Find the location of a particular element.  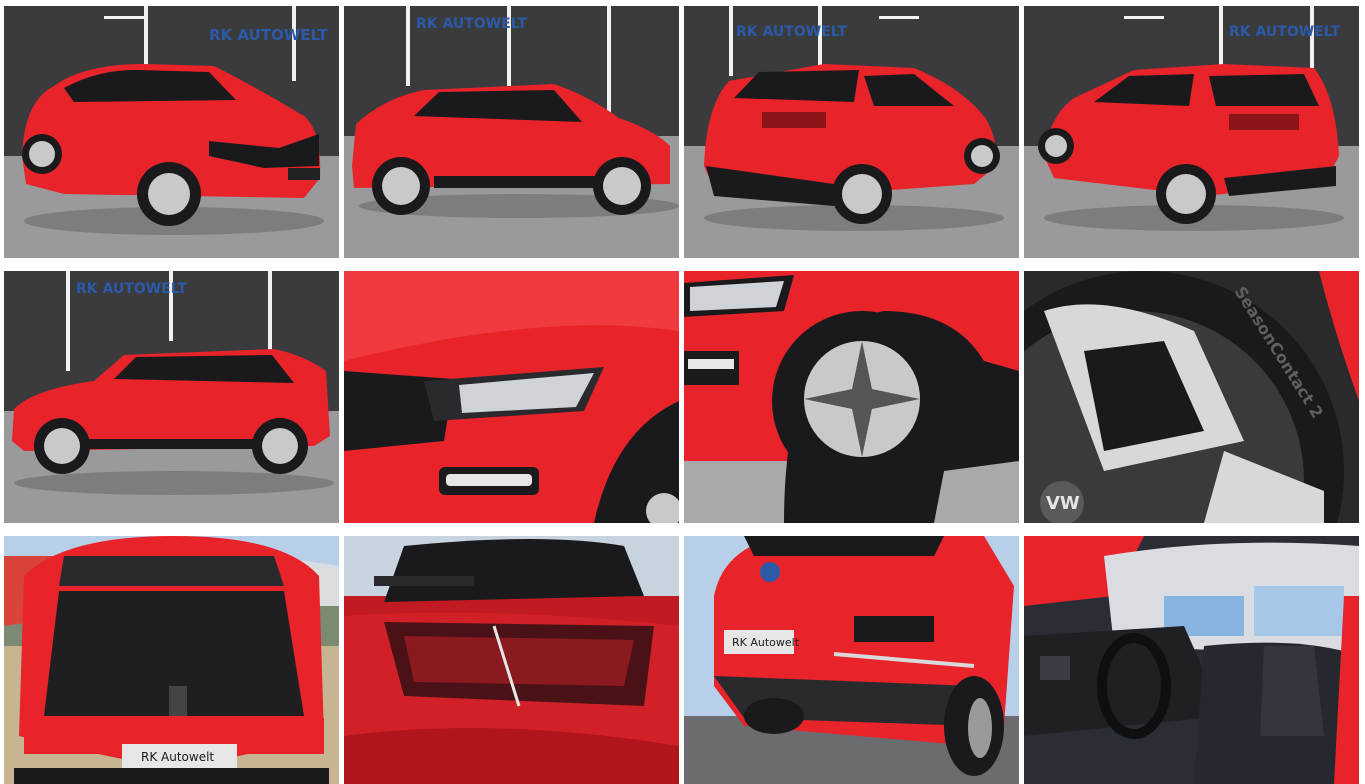

photo-front-left: RK AUTOWELT is located at coordinates (171, 132).